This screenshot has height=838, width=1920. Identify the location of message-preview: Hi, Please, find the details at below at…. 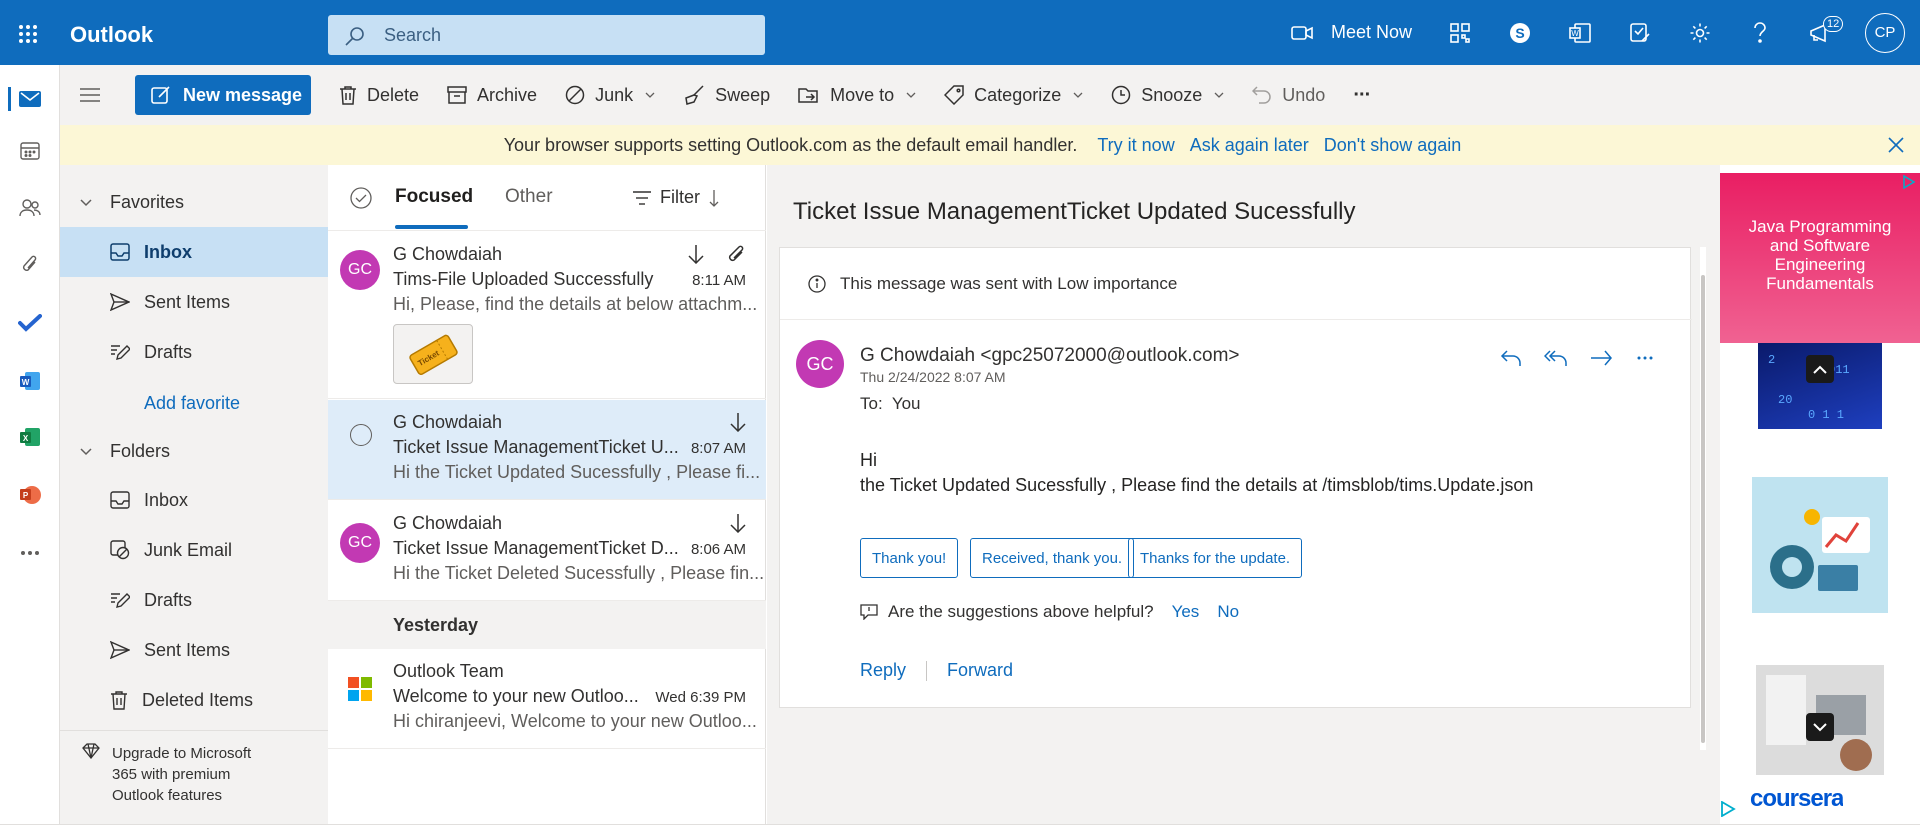
(575, 304).